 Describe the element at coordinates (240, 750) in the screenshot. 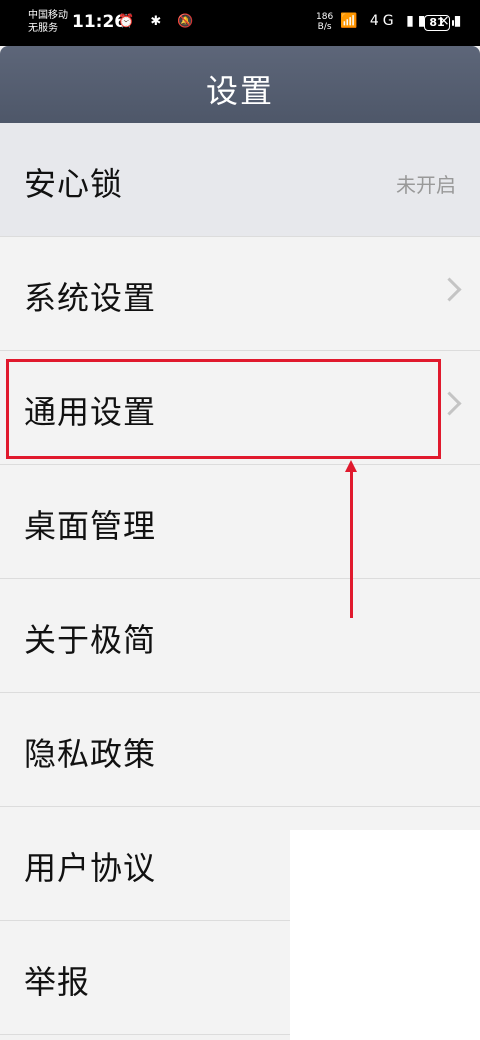

I see `settings-item-privacy: 隐私政策` at that location.